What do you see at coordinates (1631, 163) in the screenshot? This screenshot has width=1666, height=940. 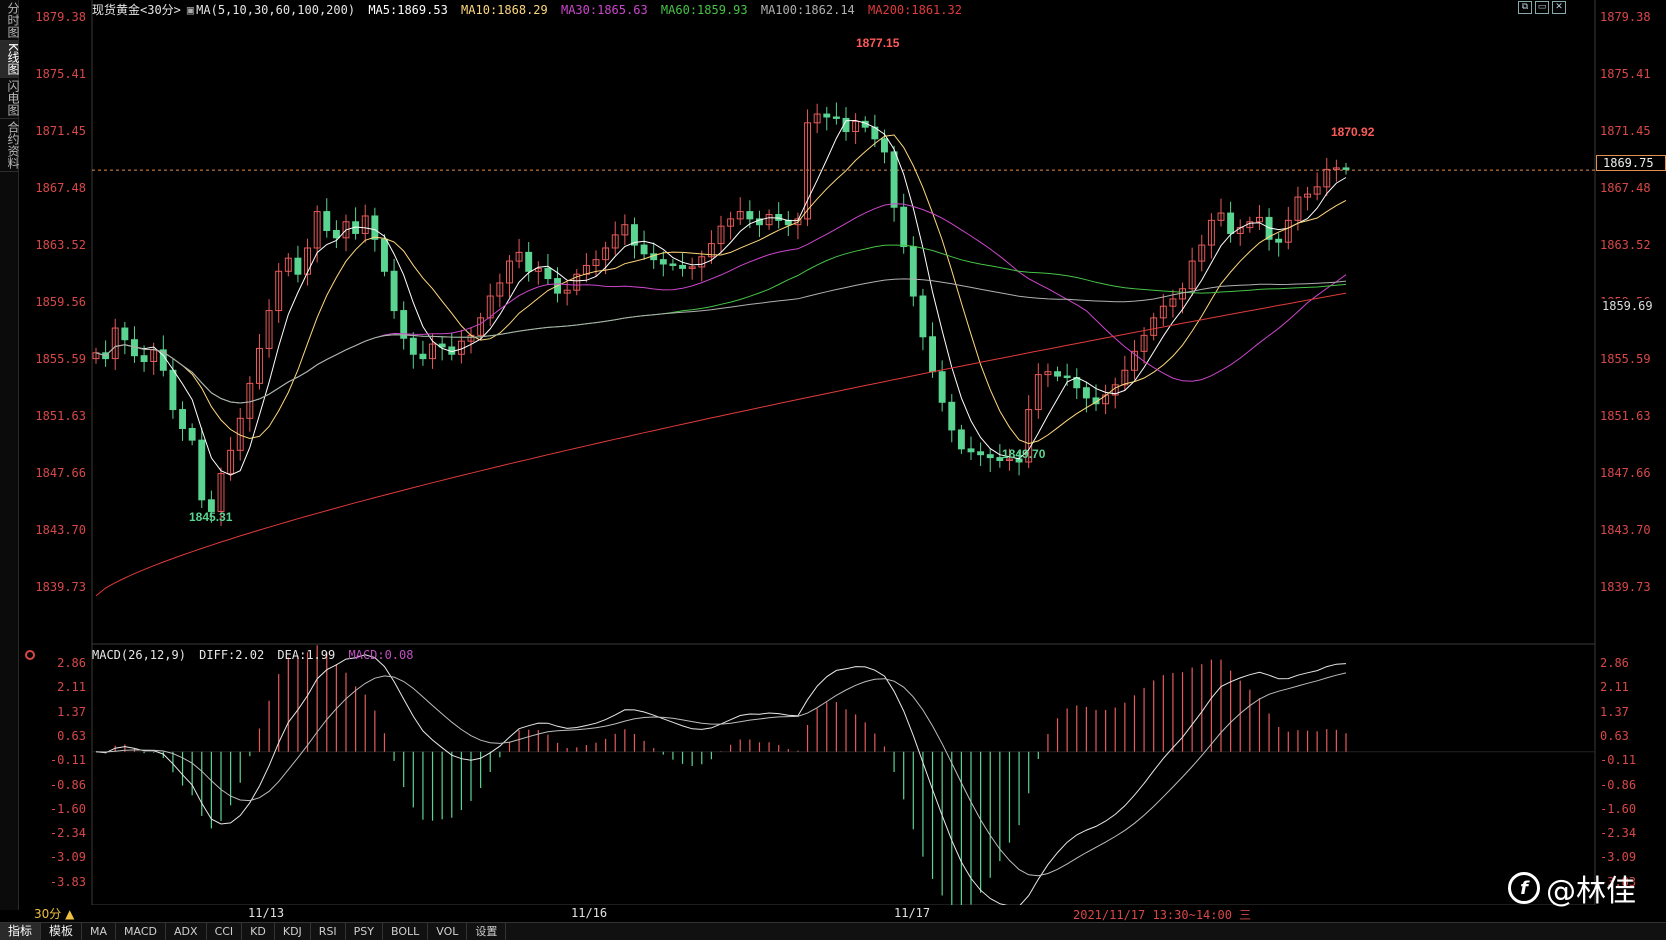 I see `current-price-tag: 1869.75` at bounding box center [1631, 163].